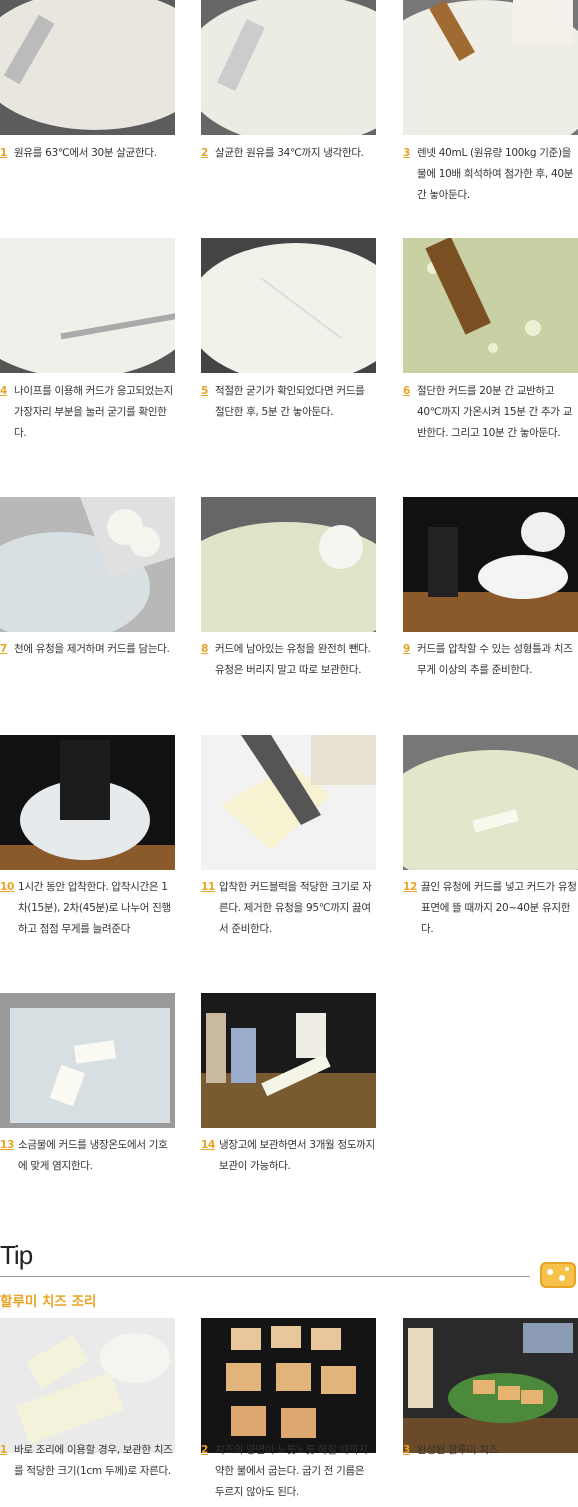  What do you see at coordinates (265, 1276) in the screenshot?
I see `tip-divider` at bounding box center [265, 1276].